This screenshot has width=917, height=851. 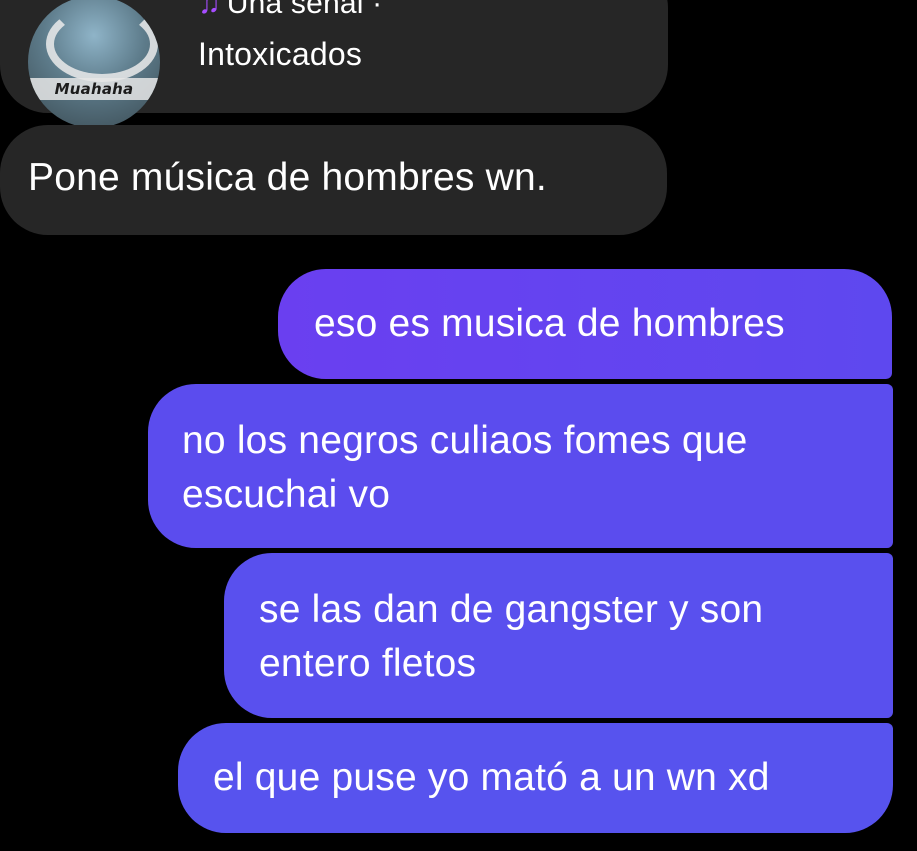 I want to click on music-note-icon: ♫, so click(x=209, y=10).